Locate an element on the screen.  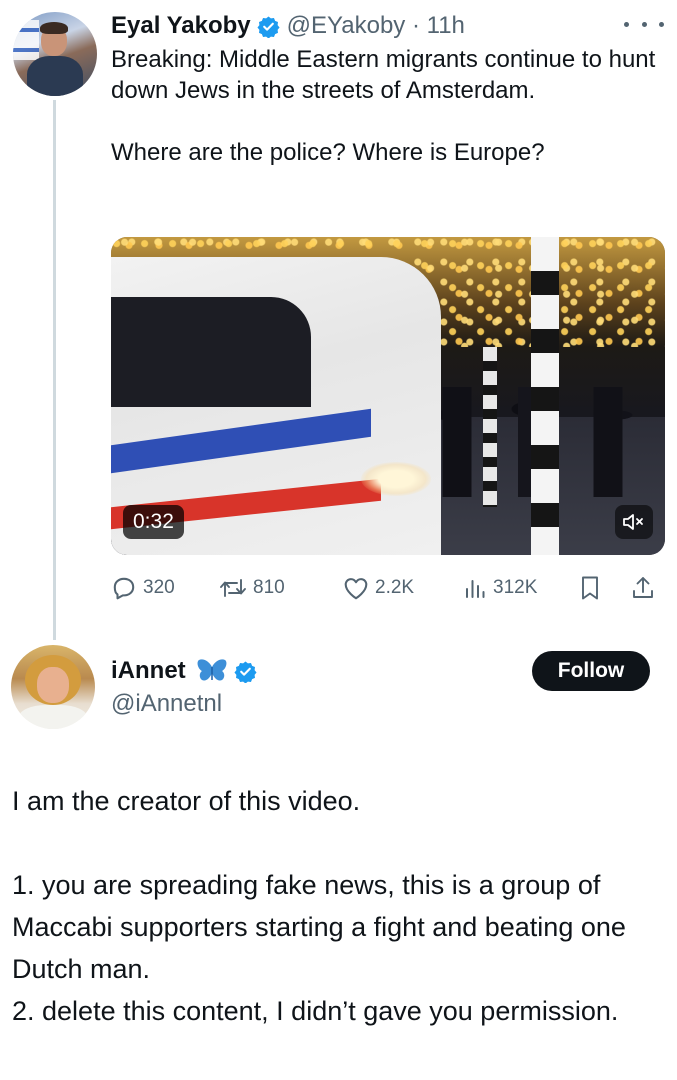
bookmark-button is located at coordinates (590, 588).